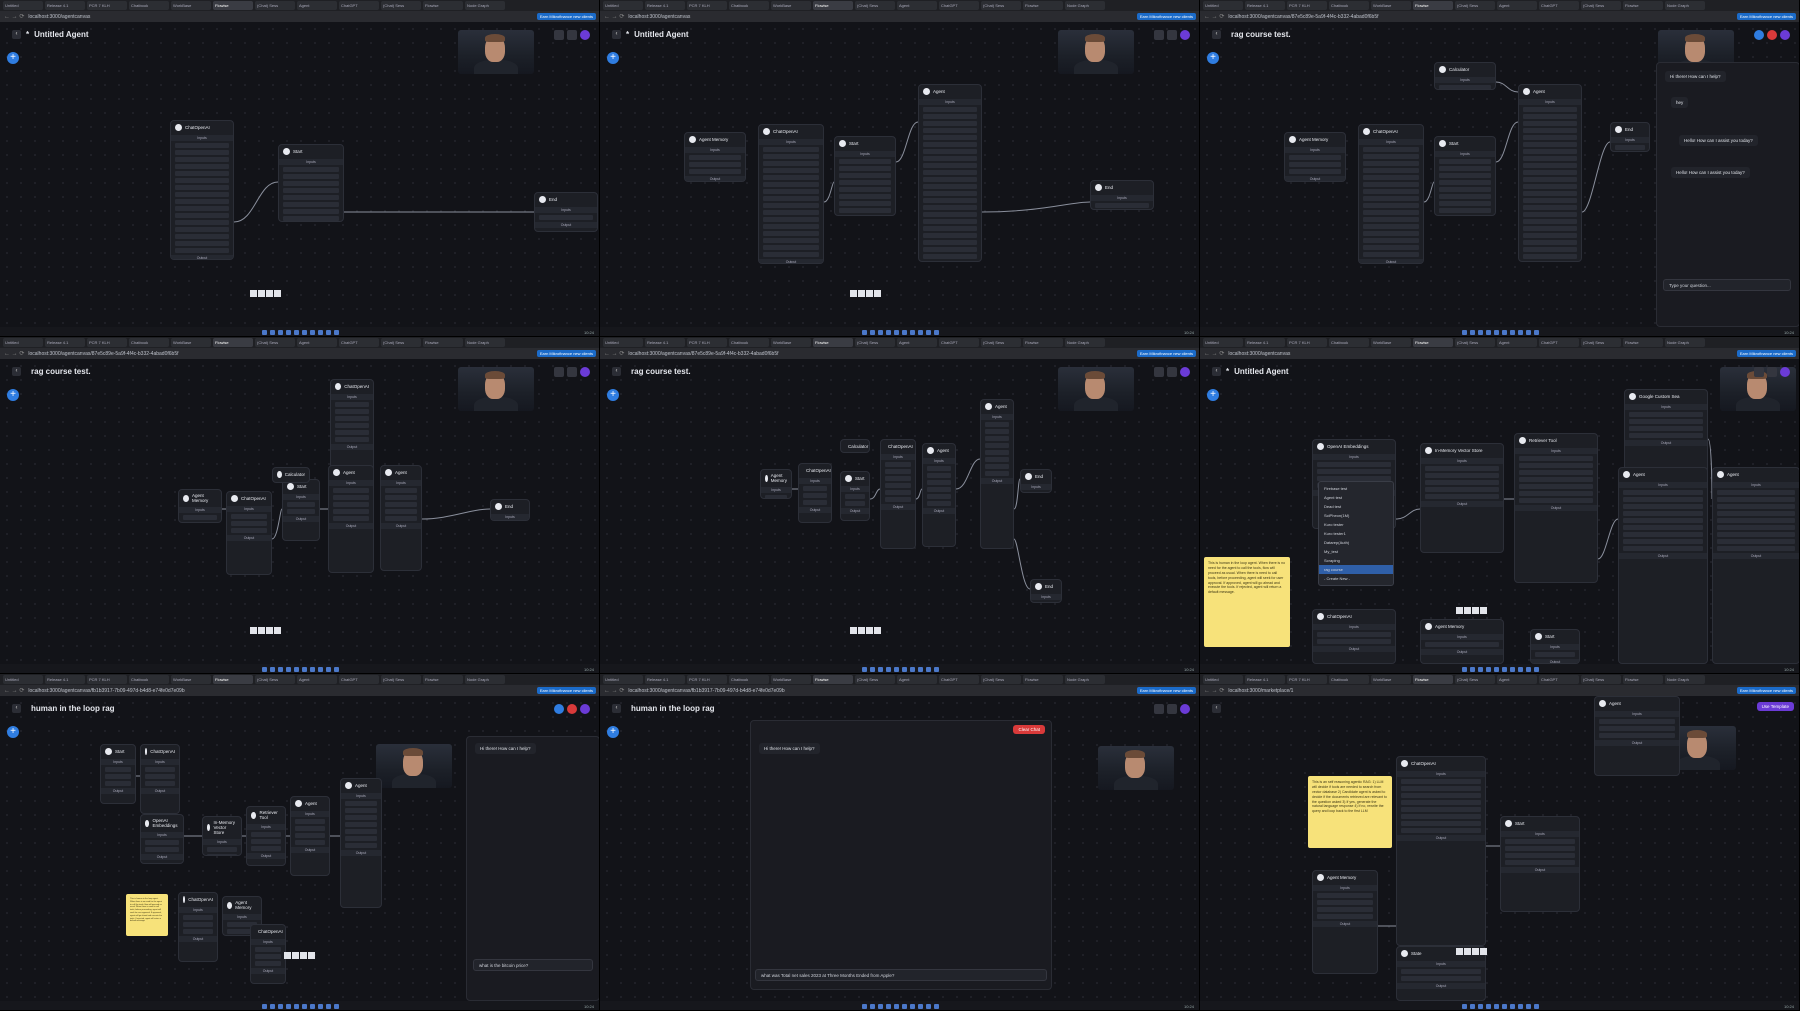 This screenshot has width=1800, height=1011. Describe the element at coordinates (1356, 524) in the screenshot. I see `dropdown-option: Kuro tester` at that location.